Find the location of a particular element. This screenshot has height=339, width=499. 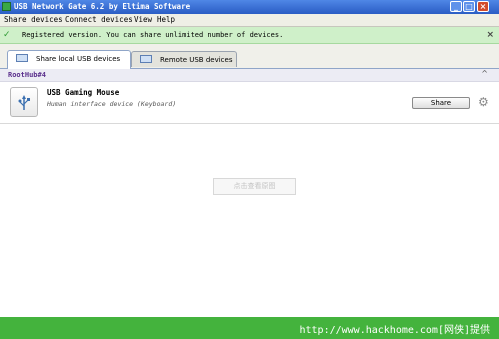

tab-share-local: Share local USB devices is located at coordinates (69, 59).